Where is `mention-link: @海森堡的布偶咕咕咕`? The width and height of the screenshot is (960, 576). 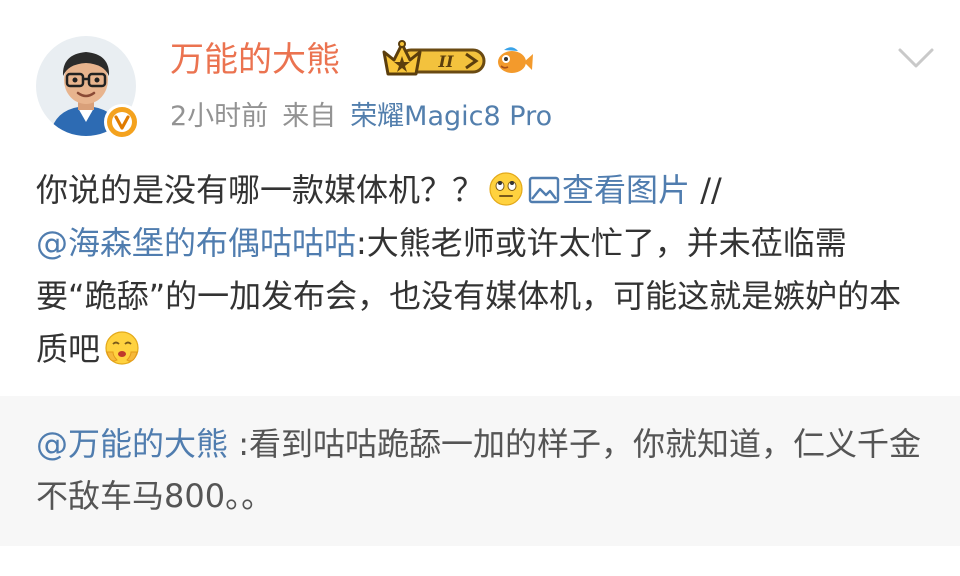 mention-link: @海森堡的布偶咕咕咕 is located at coordinates (196, 243).